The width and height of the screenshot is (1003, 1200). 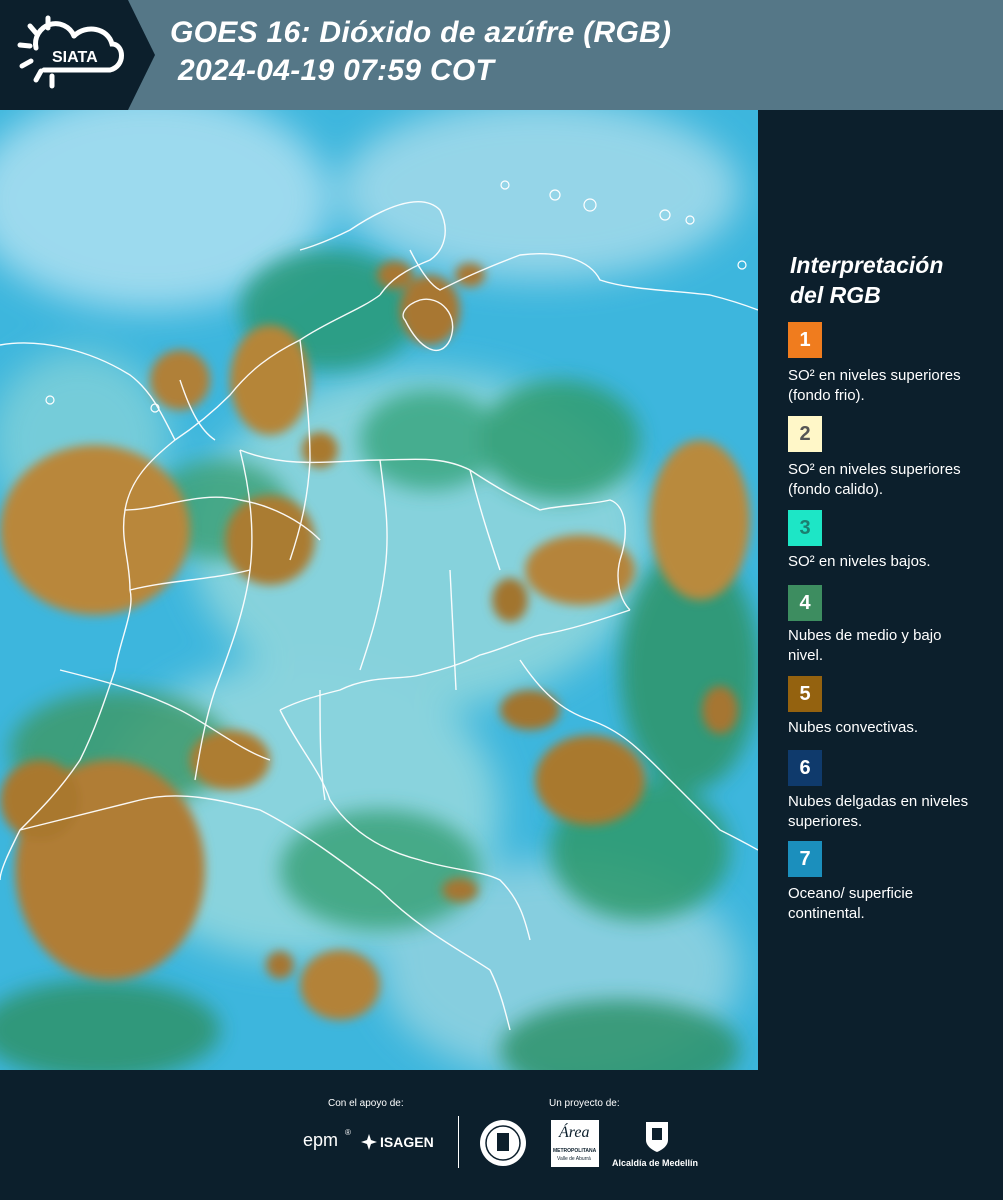 I want to click on area-logo-sub2: Valle de Aburrá, so click(x=574, y=1159).